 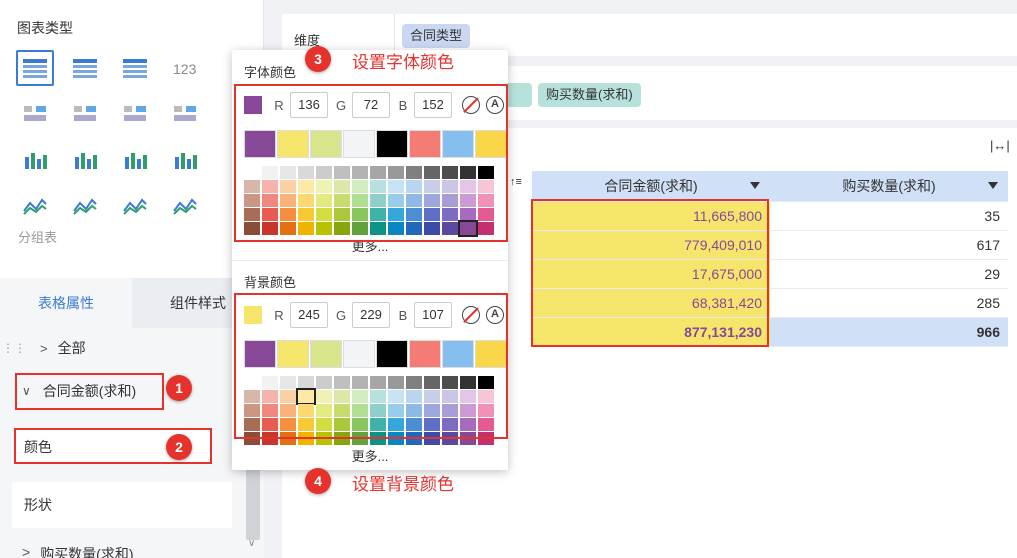 I want to click on step3-callout: 设置字体颜色, so click(x=403, y=62).